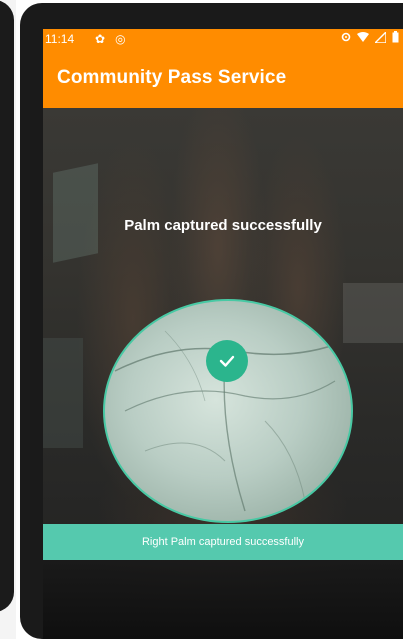 The width and height of the screenshot is (403, 639). Describe the element at coordinates (223, 40) in the screenshot. I see `status-bar: 11:14 ✿ ◎` at that location.